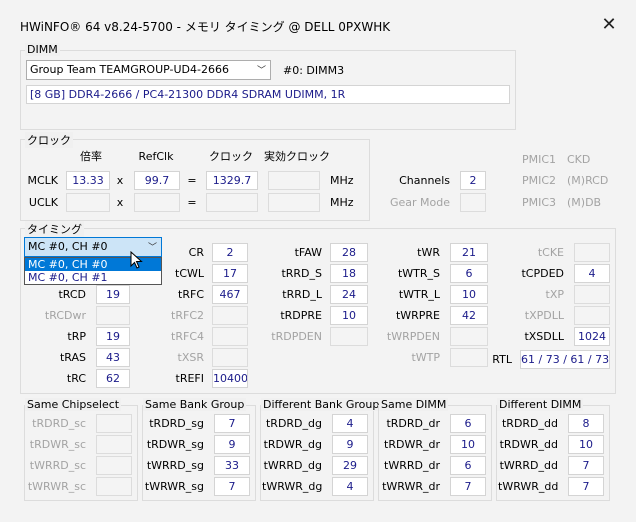  I want to click on col2-cr-value: 2, so click(230, 252).